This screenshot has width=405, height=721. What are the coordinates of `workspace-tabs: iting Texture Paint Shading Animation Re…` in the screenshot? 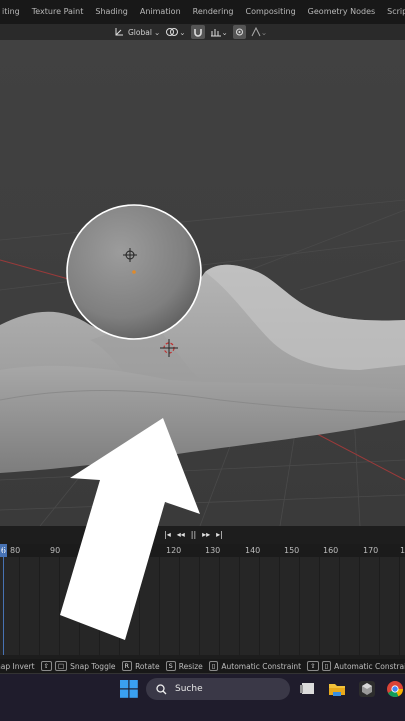 It's located at (202, 12).